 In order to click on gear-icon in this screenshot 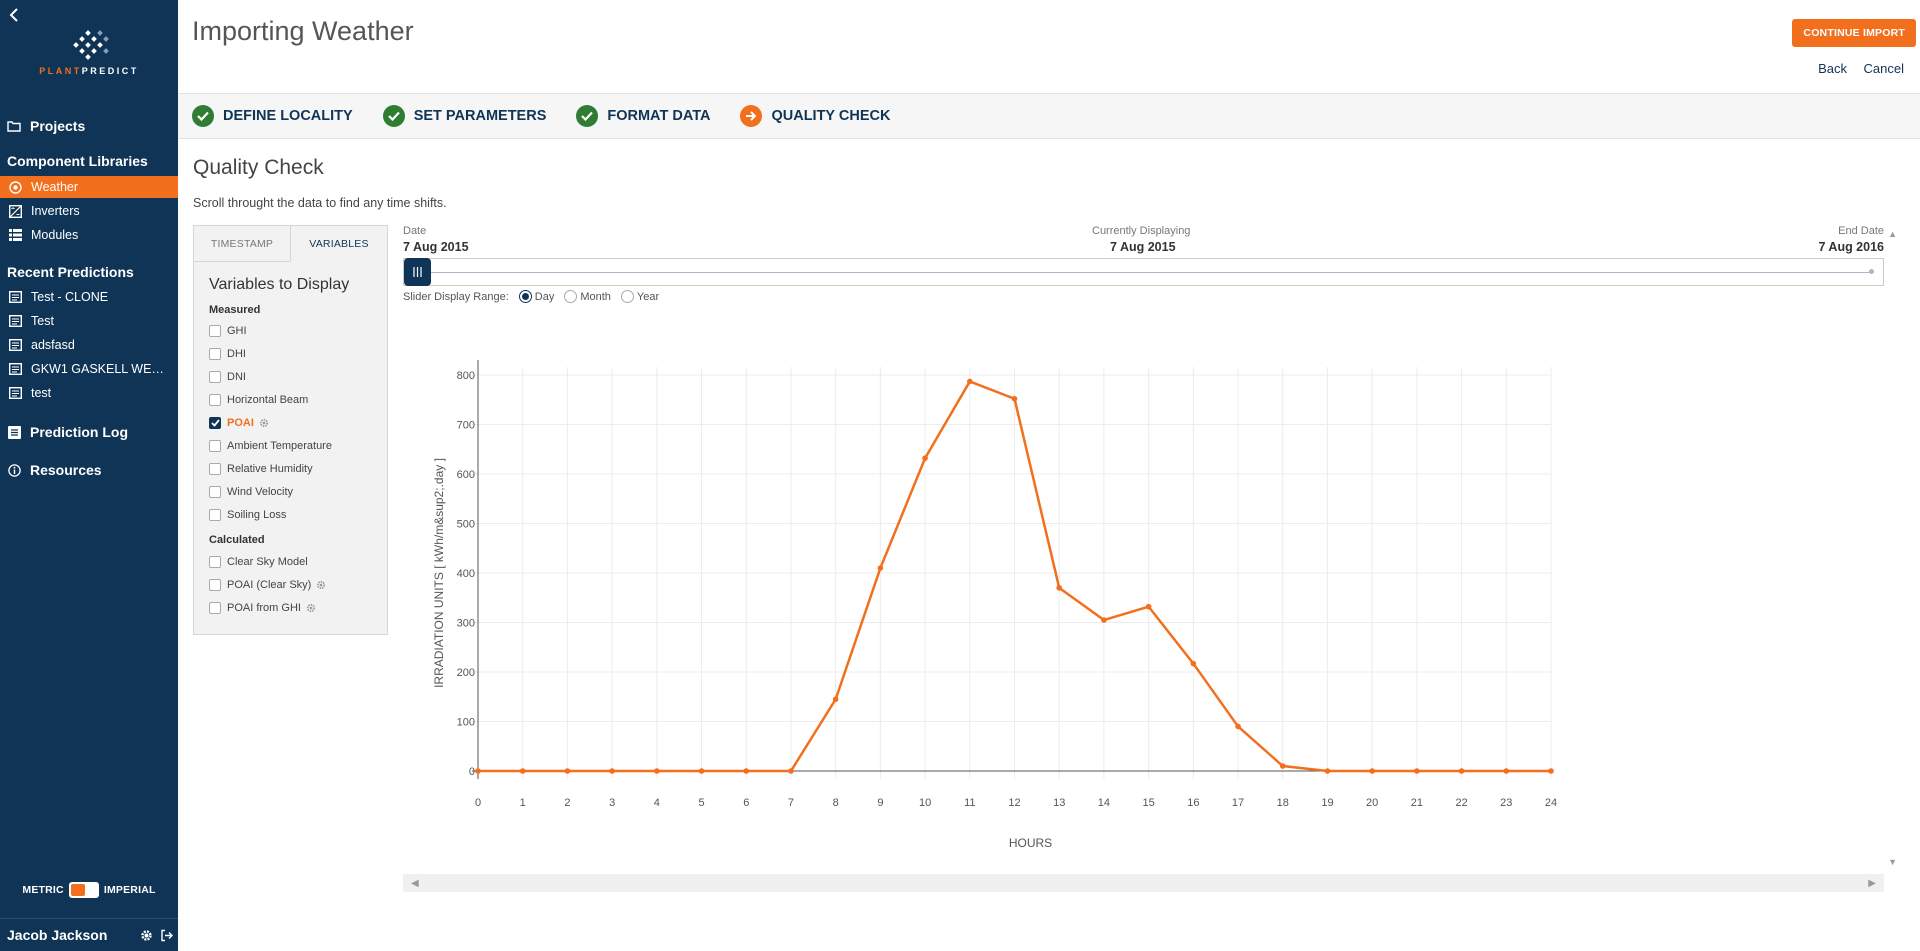, I will do `click(146, 935)`.